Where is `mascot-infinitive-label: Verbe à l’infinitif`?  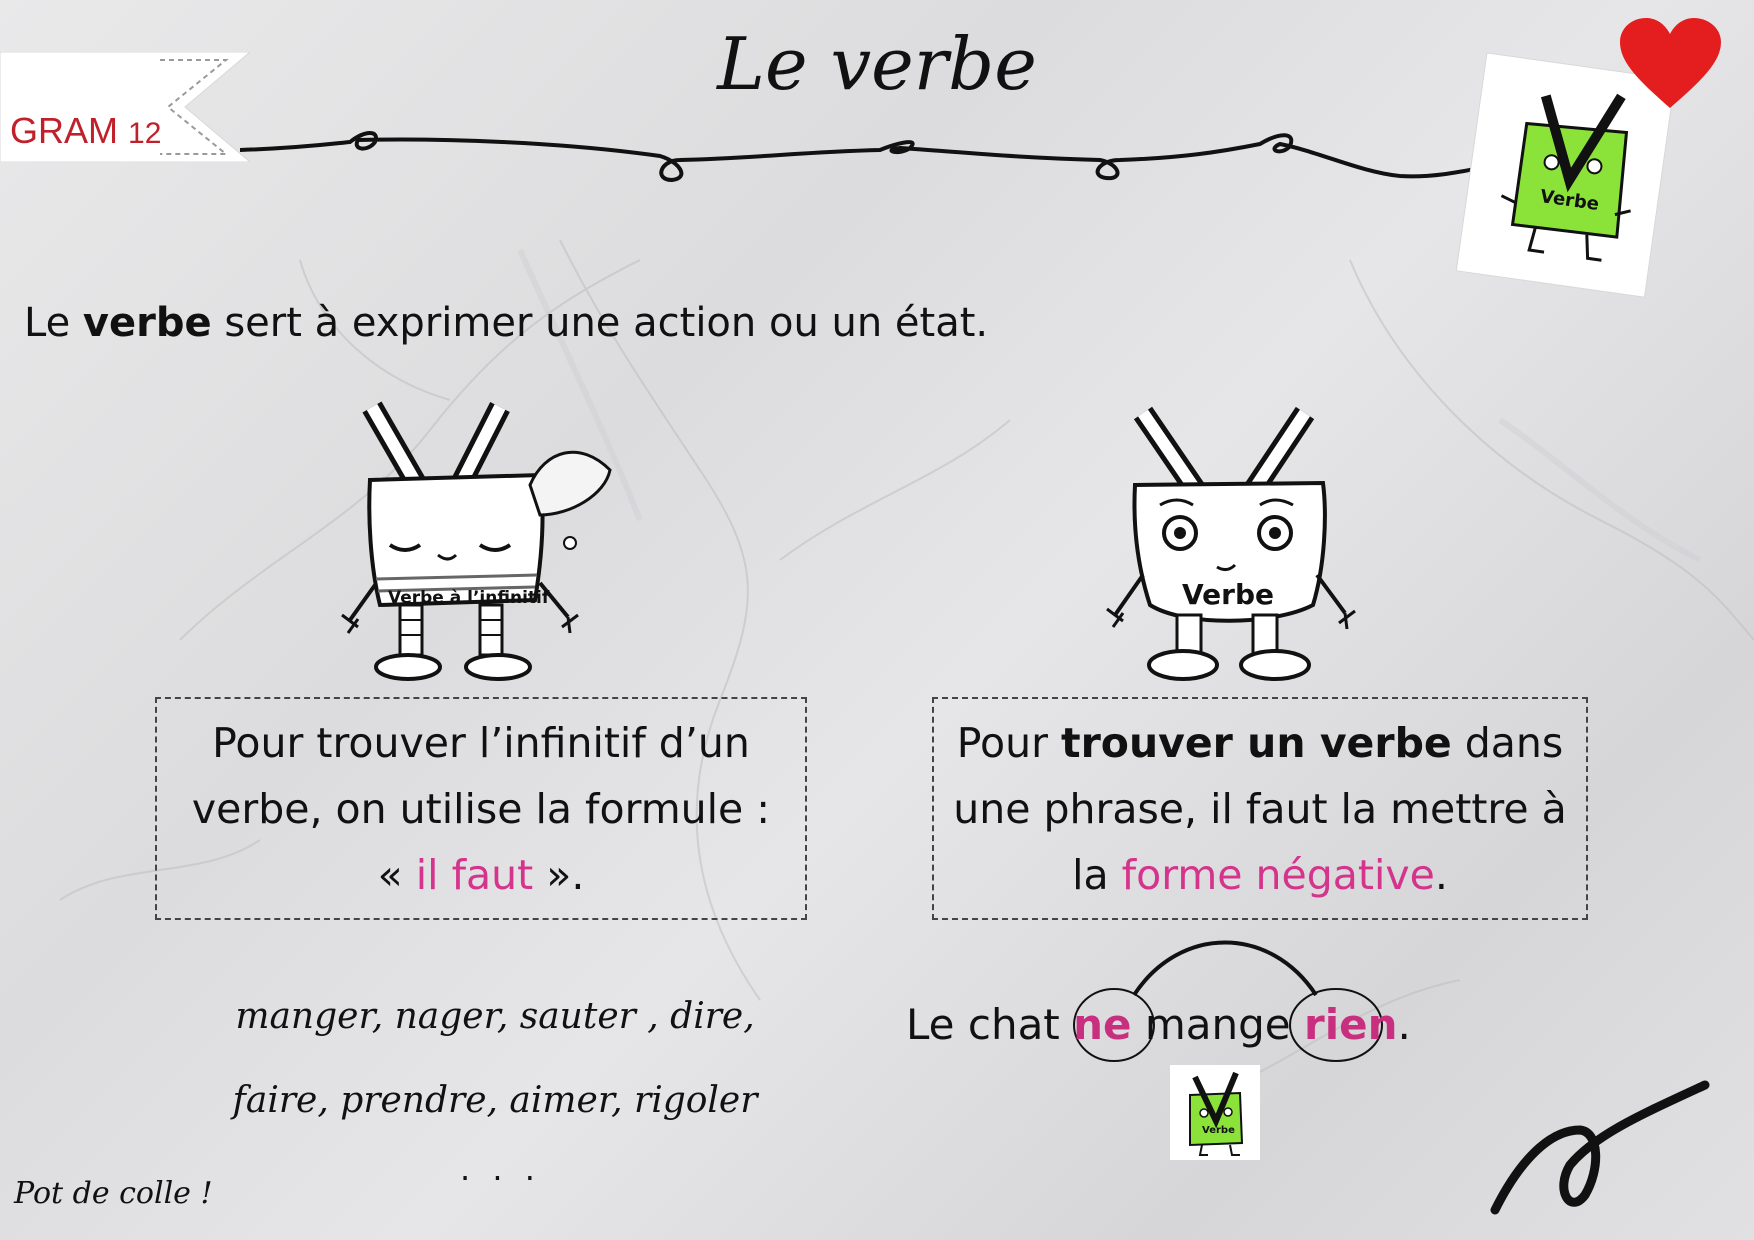
mascot-infinitive-label: Verbe à l’infinitif is located at coordinates (469, 598).